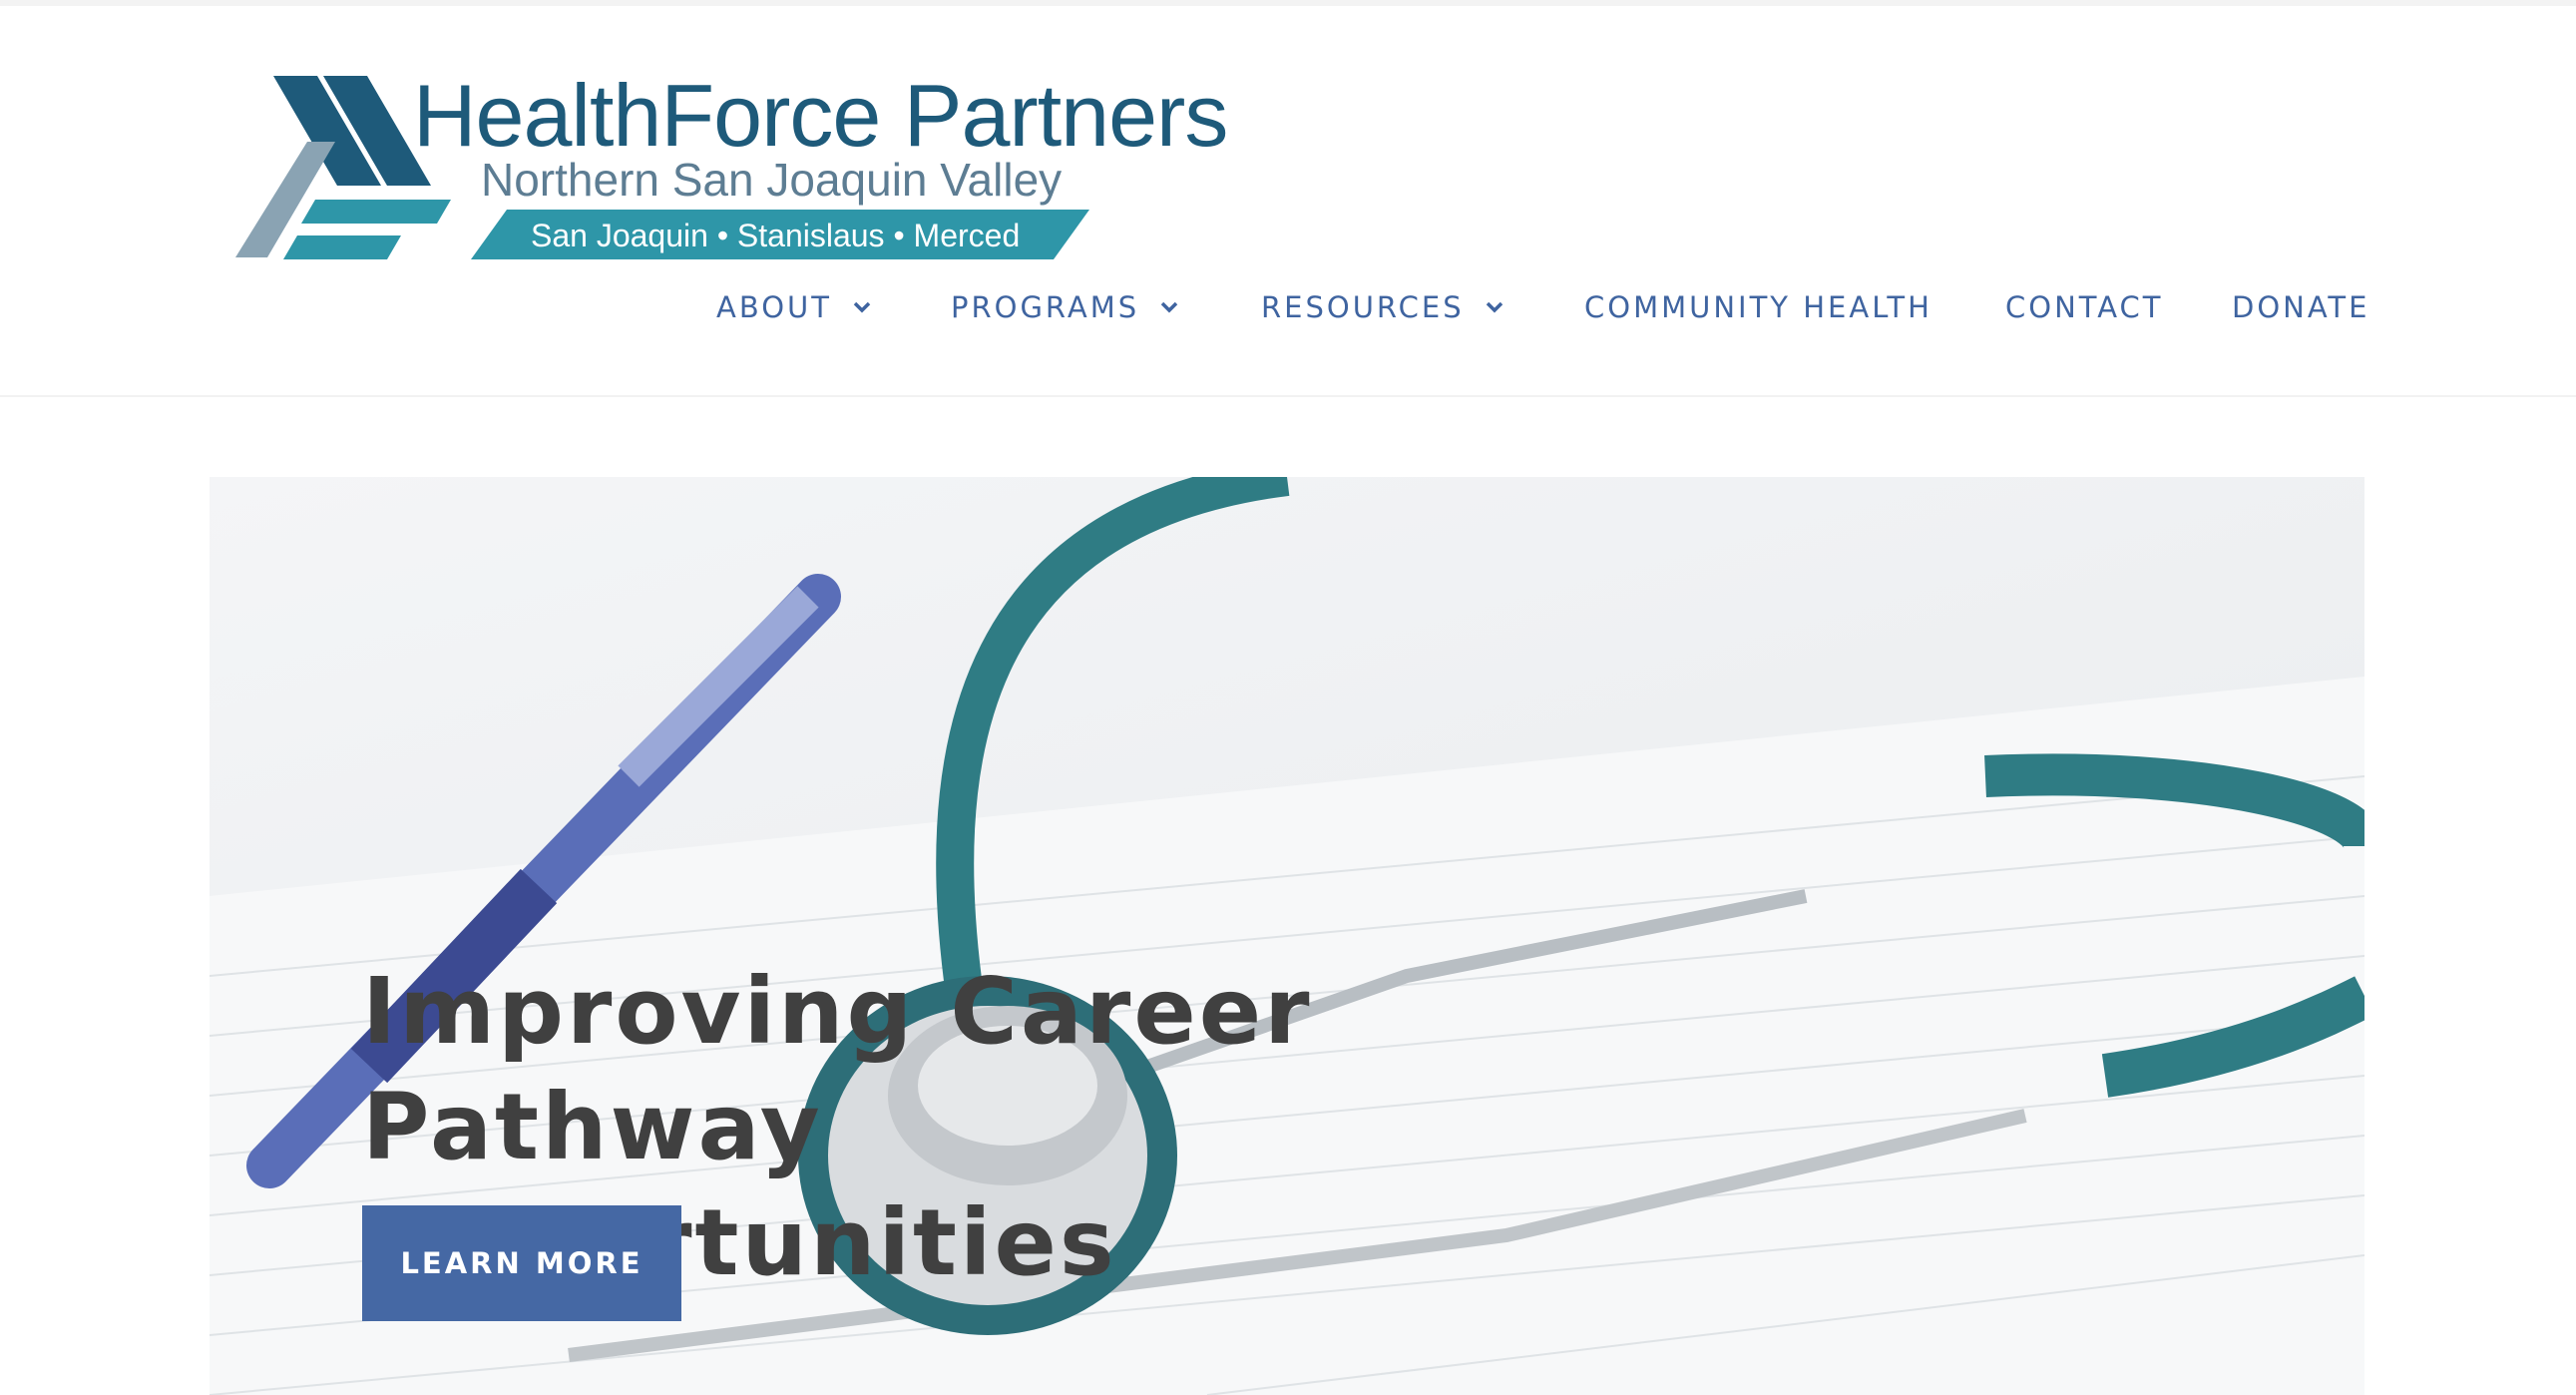 The image size is (2576, 1395). I want to click on nav-item-resources: RESOURCES, so click(1383, 307).